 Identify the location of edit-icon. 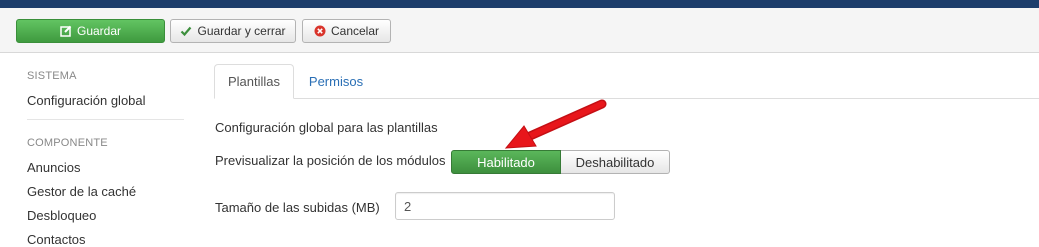
(66, 31).